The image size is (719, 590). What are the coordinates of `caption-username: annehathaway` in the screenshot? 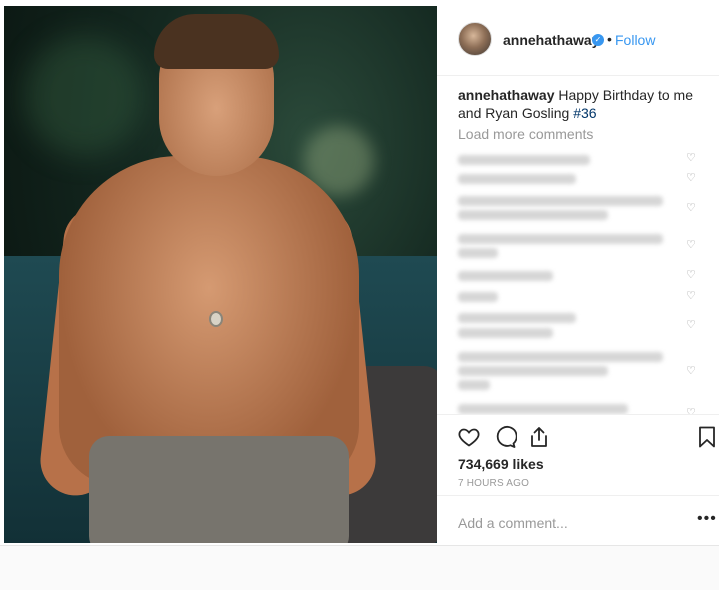 It's located at (506, 95).